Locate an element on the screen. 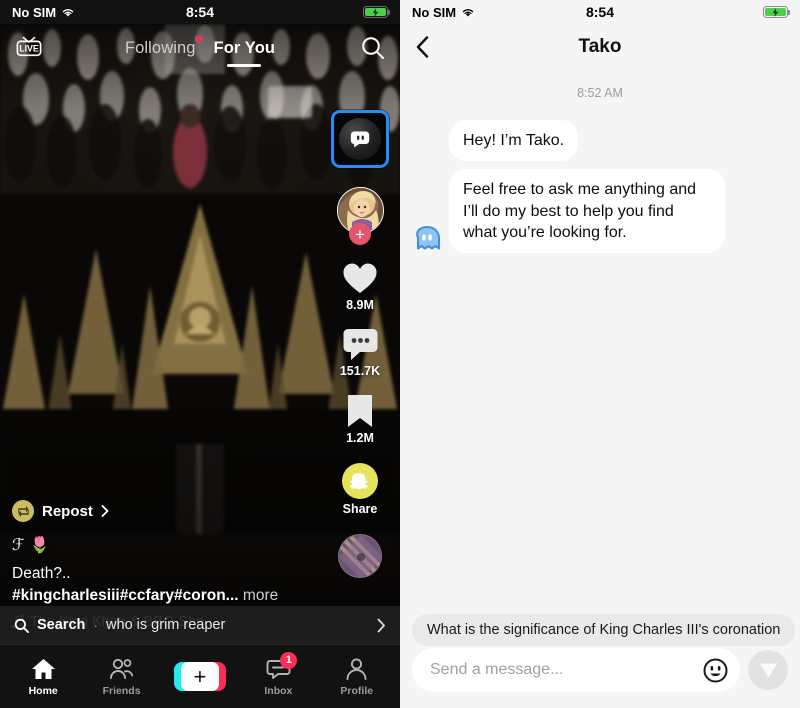  bookmark-count: 1.2M is located at coordinates (360, 438).